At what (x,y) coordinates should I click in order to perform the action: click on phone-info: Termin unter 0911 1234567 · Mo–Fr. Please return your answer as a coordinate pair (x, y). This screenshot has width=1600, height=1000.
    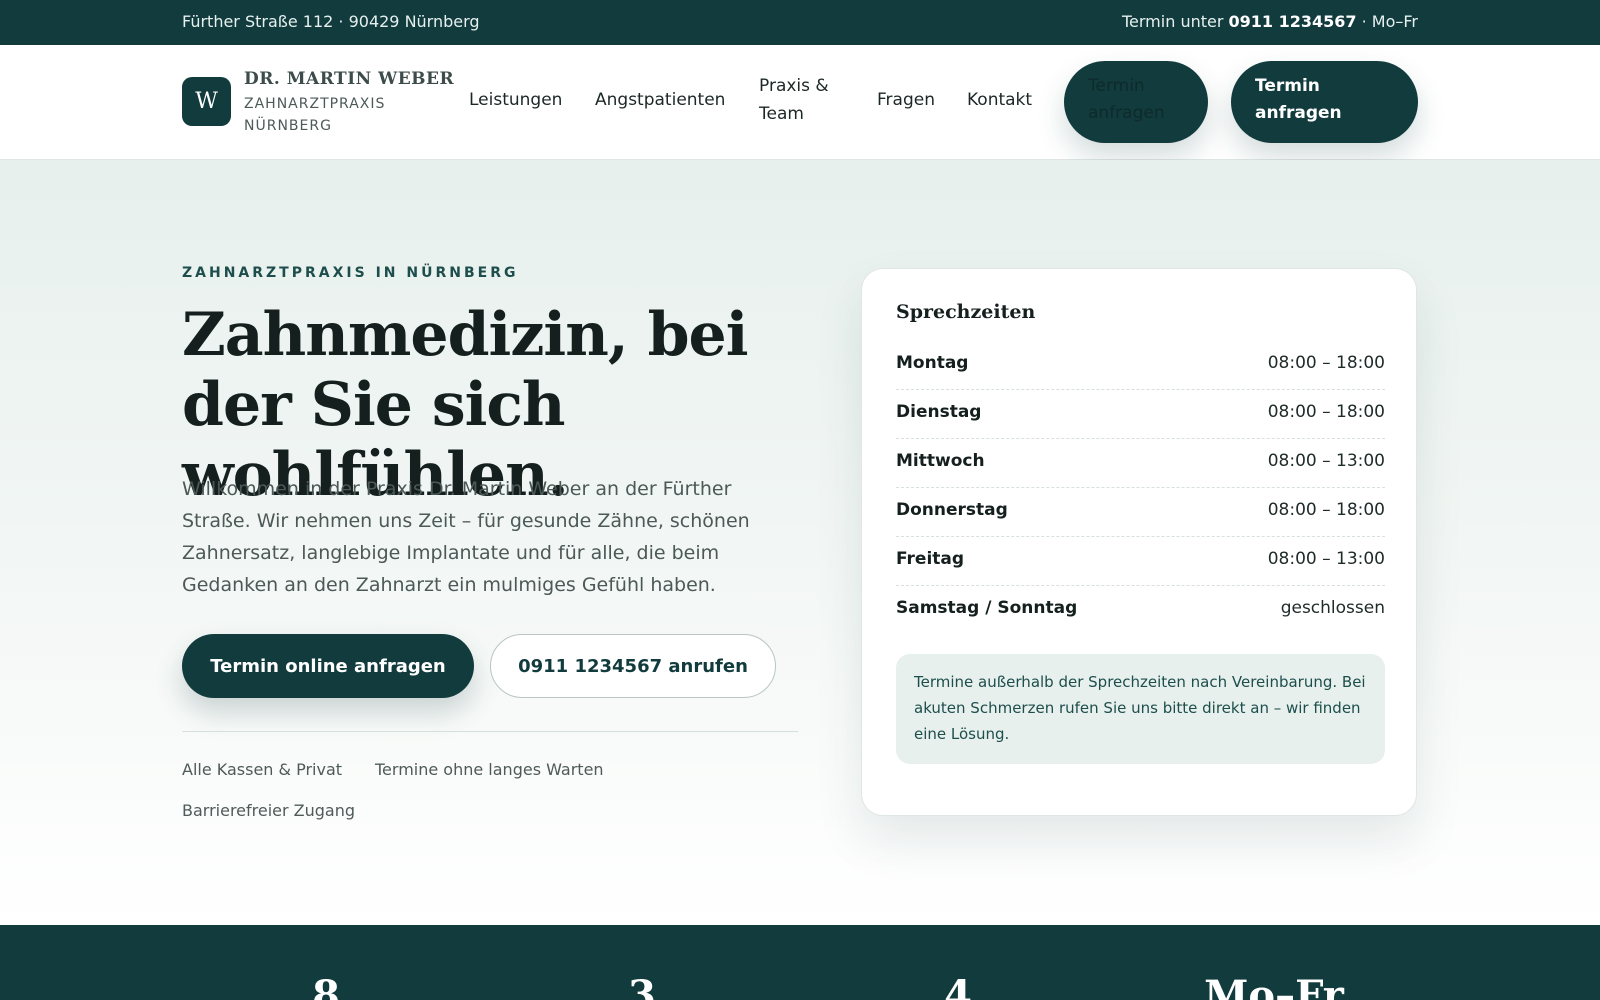
    Looking at the image, I should click on (1270, 21).